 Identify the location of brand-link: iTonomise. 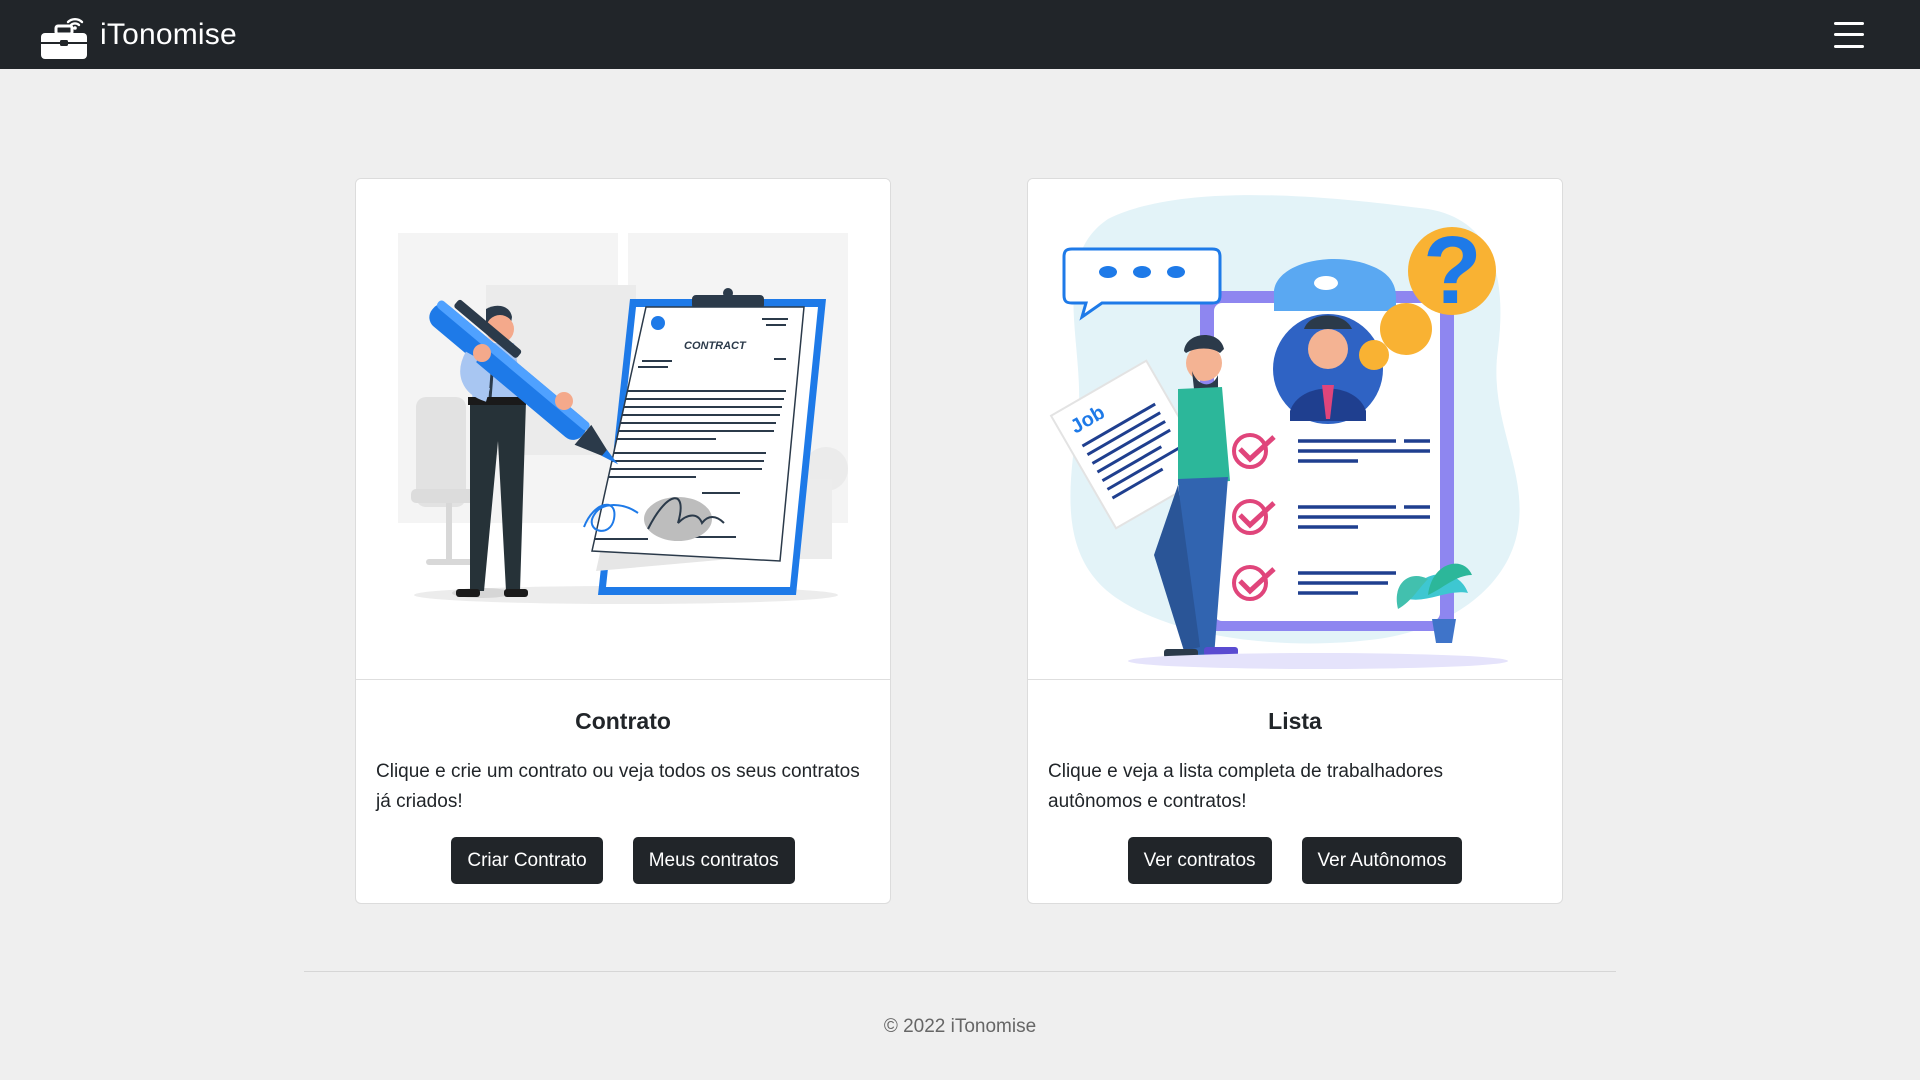
(137, 35).